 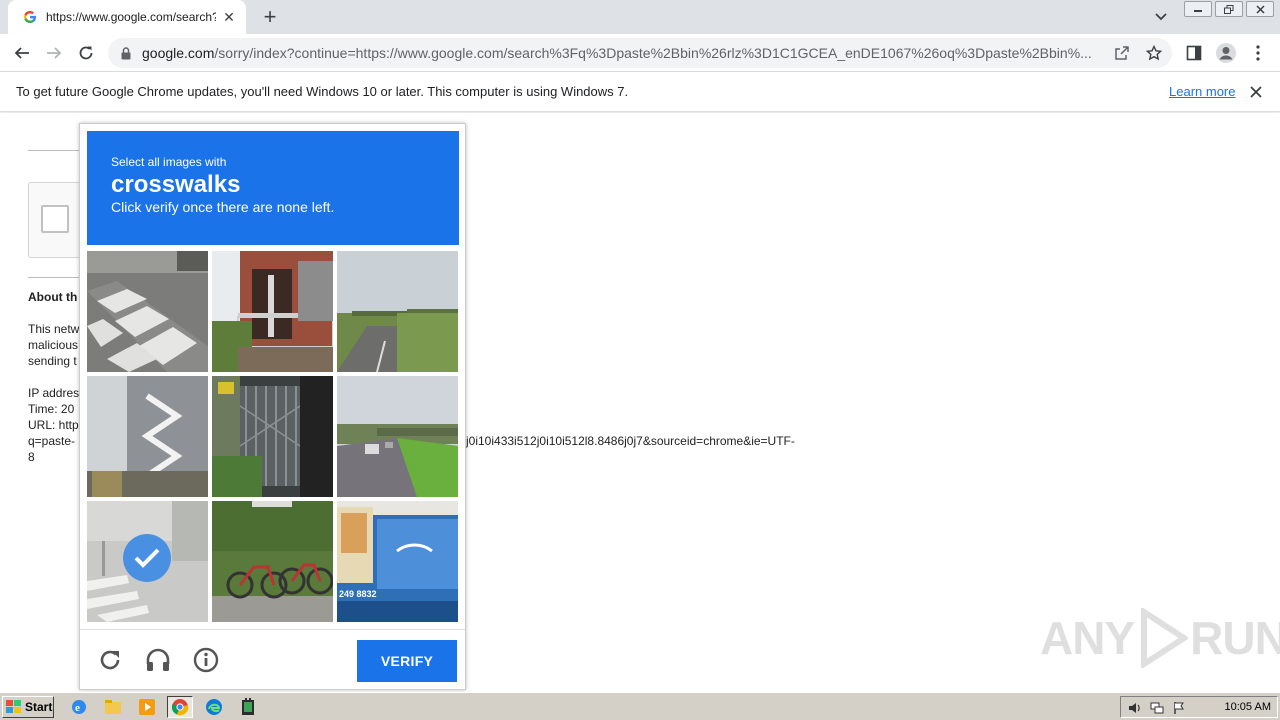 What do you see at coordinates (113, 707) in the screenshot?
I see `file-explorer-icon` at bounding box center [113, 707].